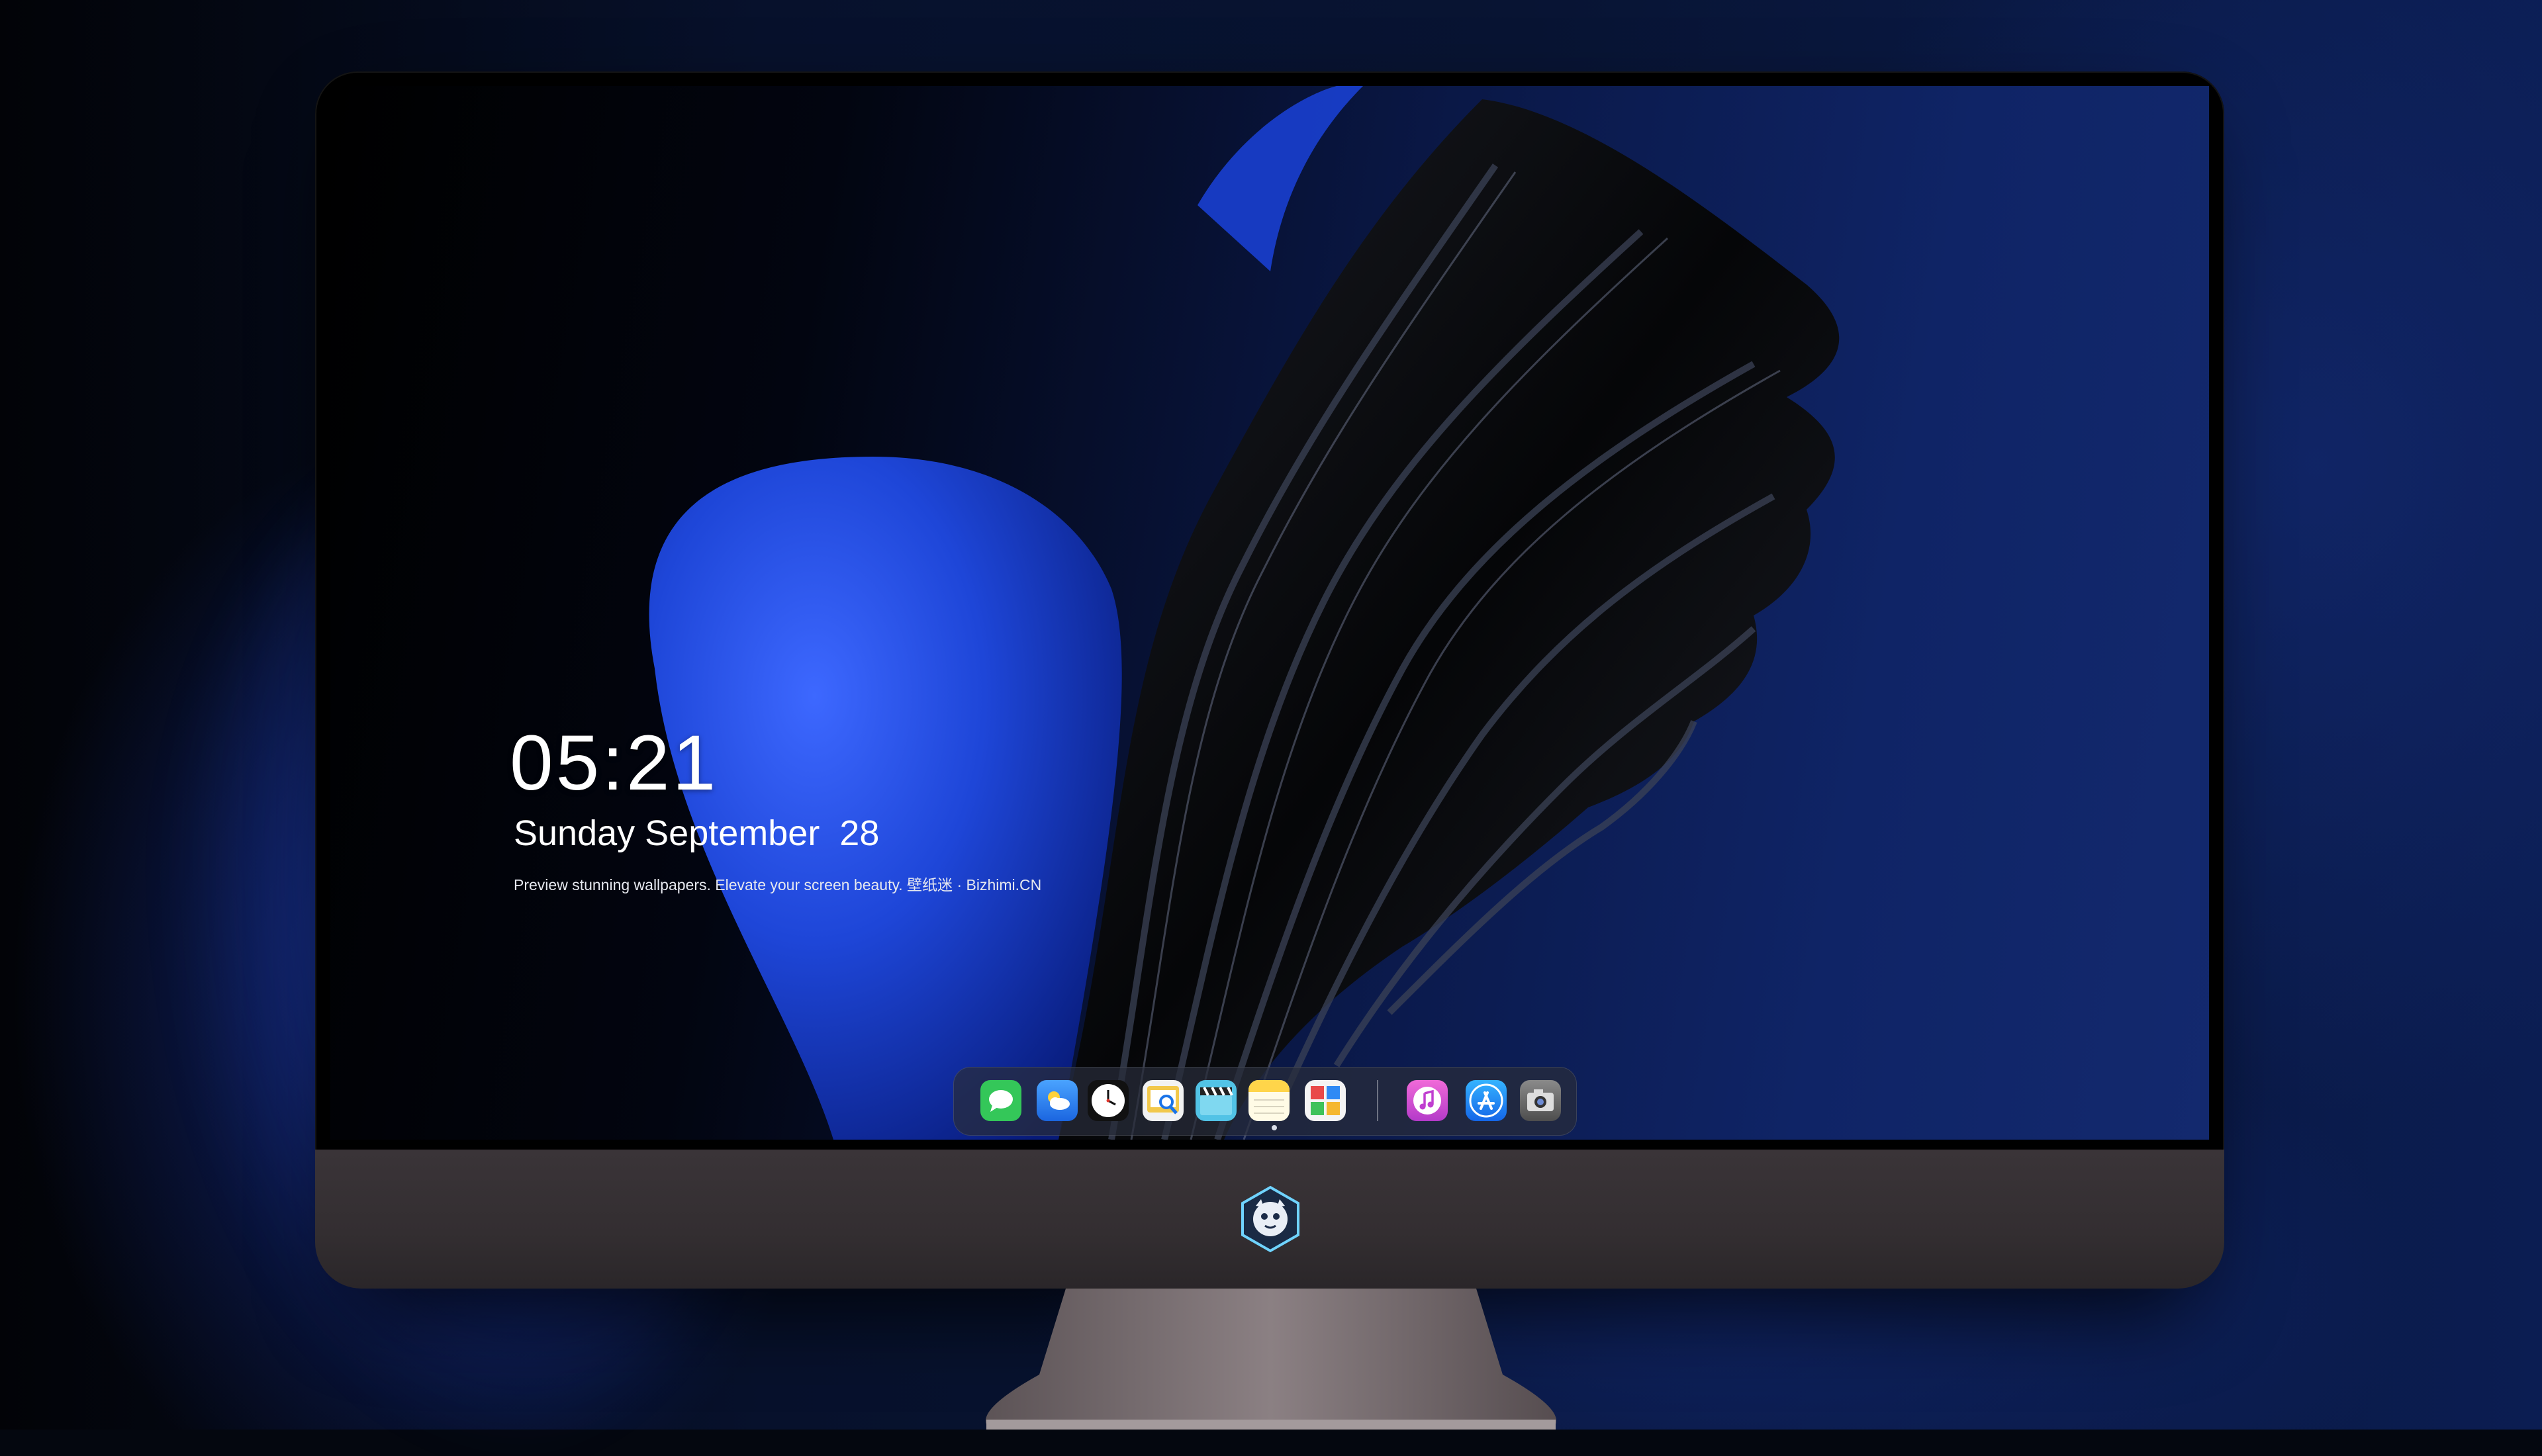 The image size is (2542, 1456). I want to click on app-store-icon, so click(1486, 1100).